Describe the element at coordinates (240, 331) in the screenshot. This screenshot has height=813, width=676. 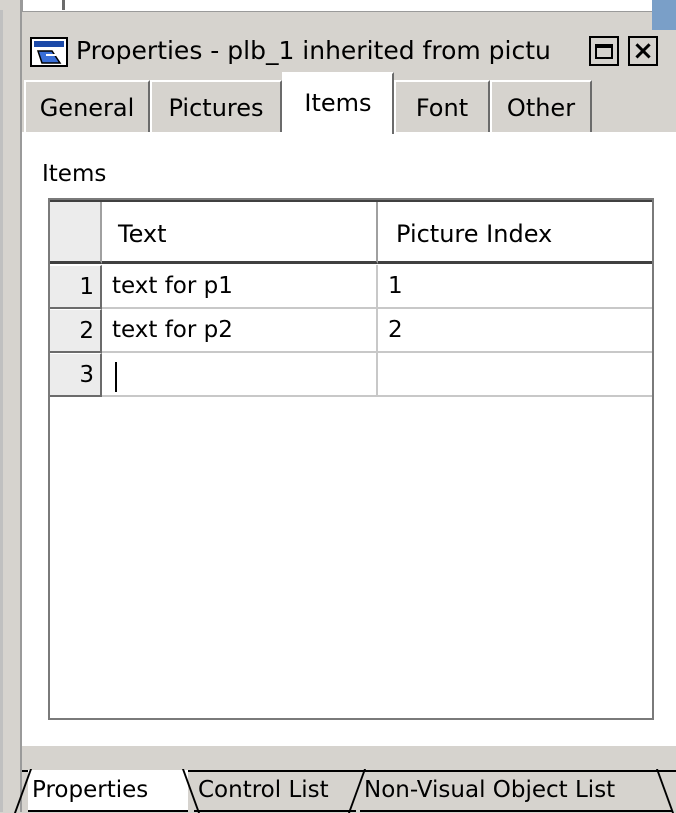
I see `text-cell: text for p2` at that location.